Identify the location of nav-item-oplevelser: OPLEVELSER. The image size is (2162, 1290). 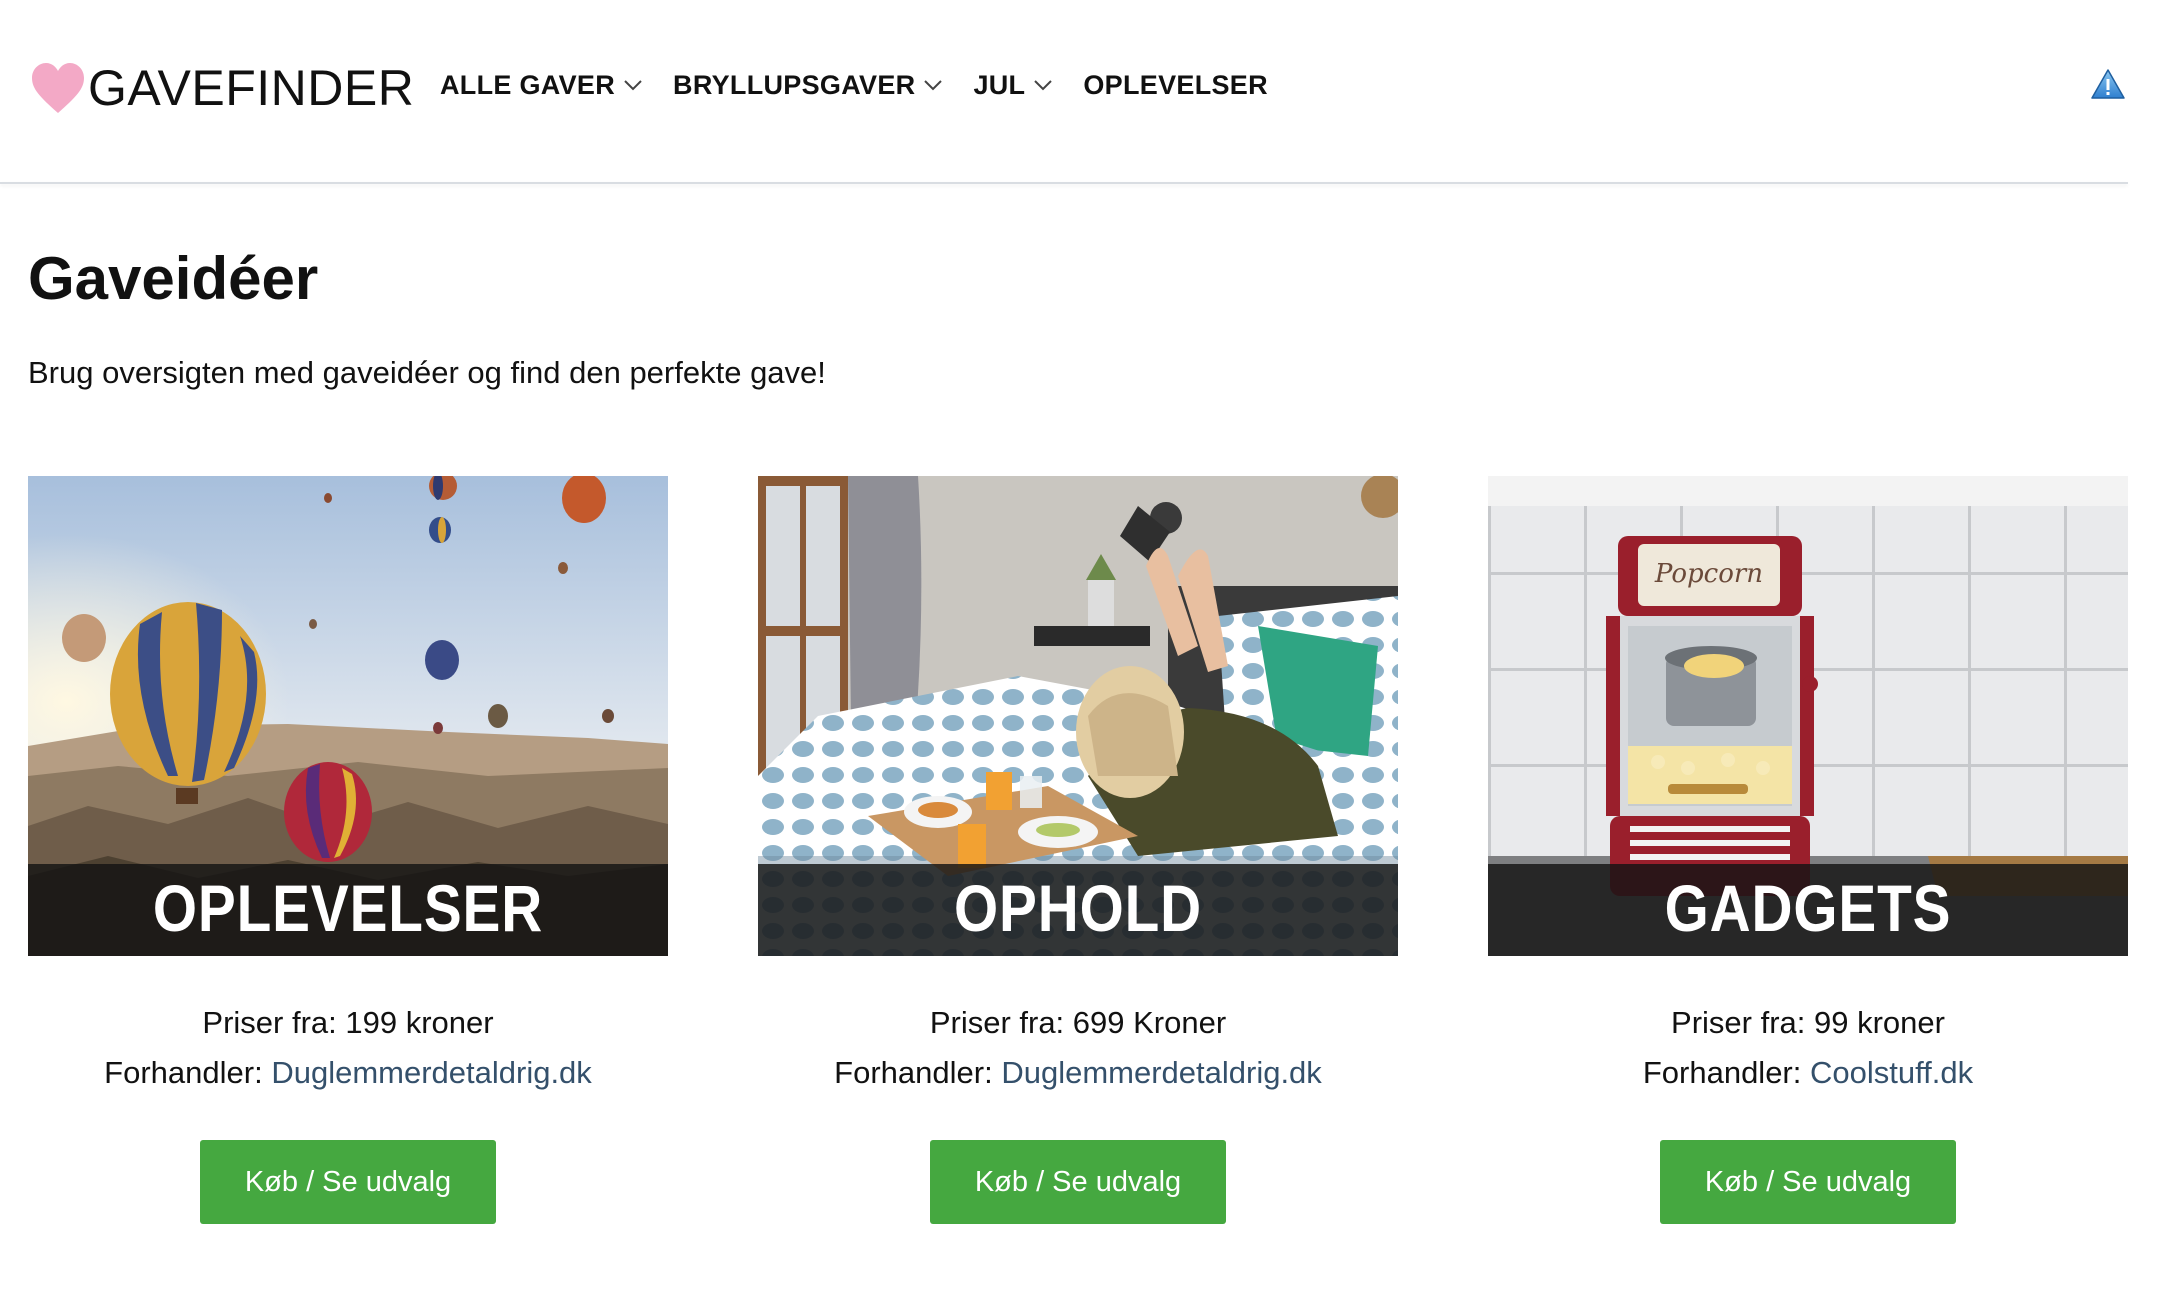
(1175, 85).